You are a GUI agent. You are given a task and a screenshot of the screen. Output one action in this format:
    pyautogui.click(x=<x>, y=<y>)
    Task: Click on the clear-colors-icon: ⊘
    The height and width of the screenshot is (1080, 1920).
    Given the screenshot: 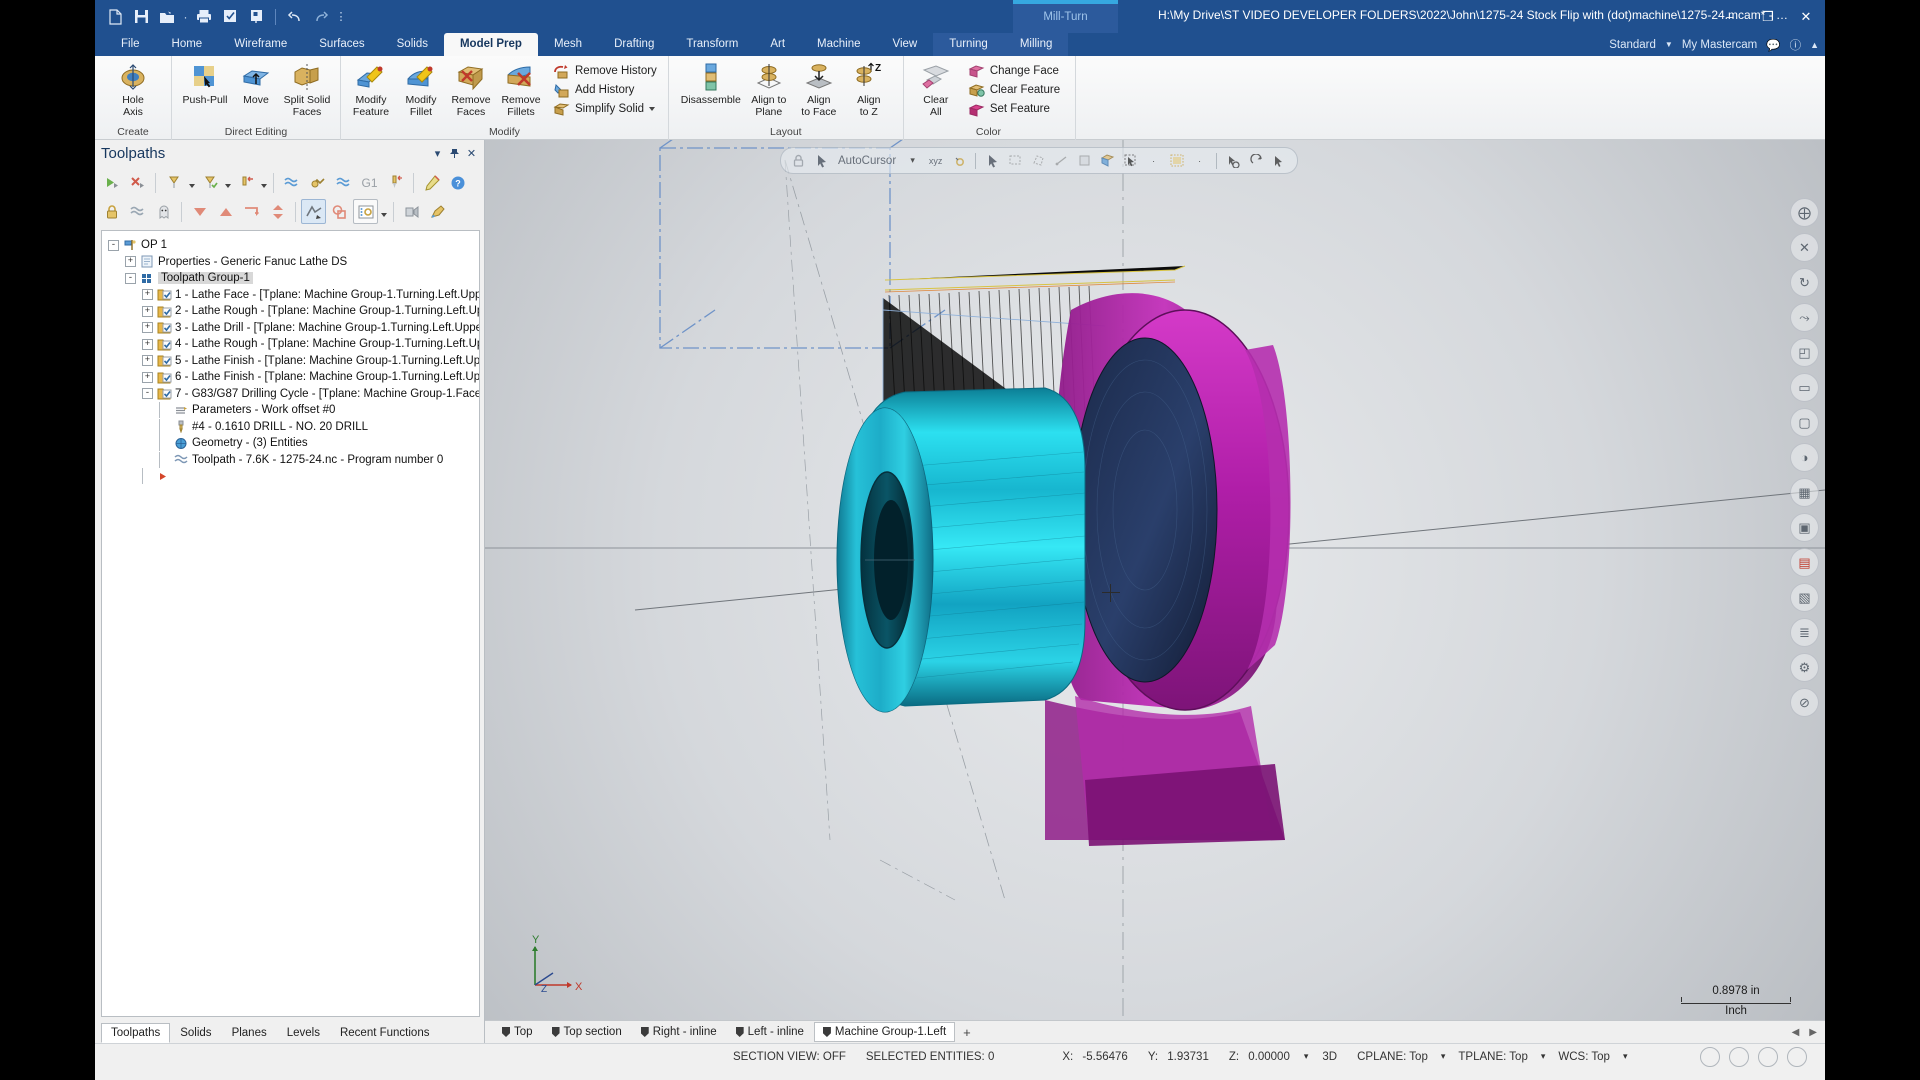 What is the action you would take?
    pyautogui.click(x=1804, y=702)
    